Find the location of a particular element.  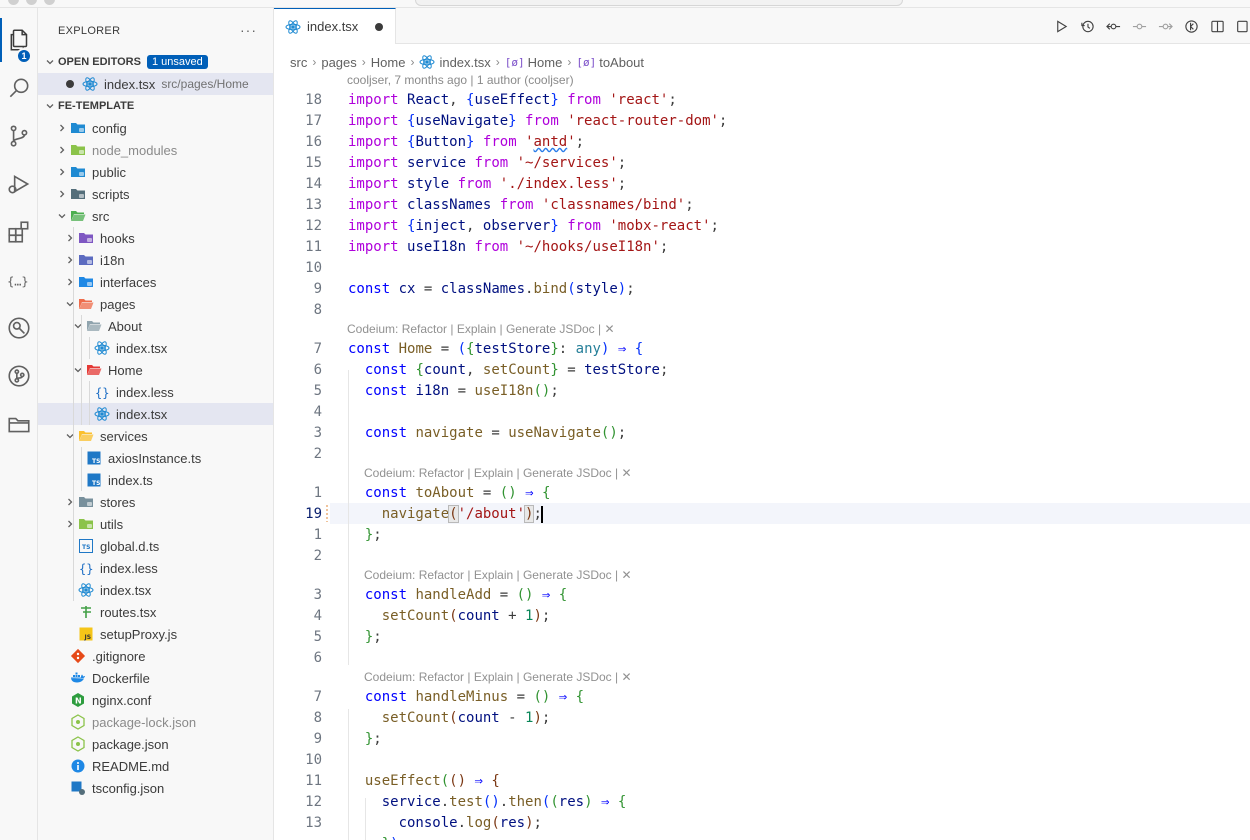

open-editor-filename: index.tsx is located at coordinates (130, 84).